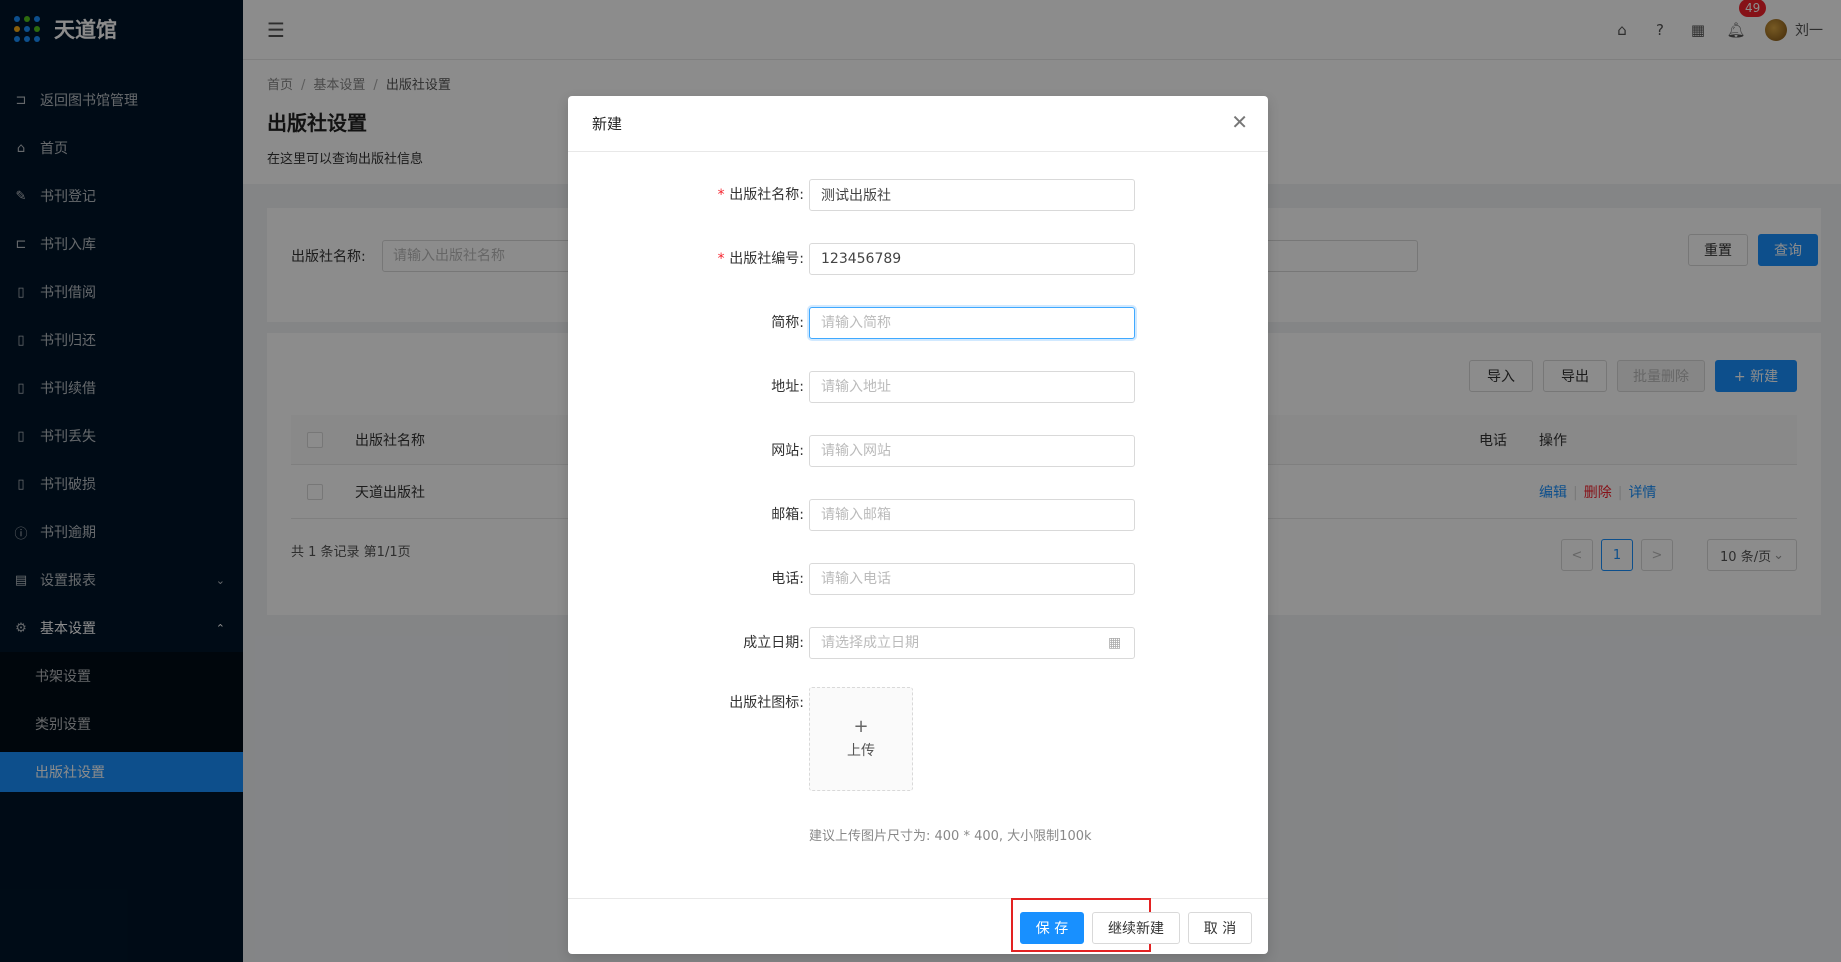 Image resolution: width=1841 pixels, height=962 pixels. I want to click on close-icon: ✕, so click(1239, 122).